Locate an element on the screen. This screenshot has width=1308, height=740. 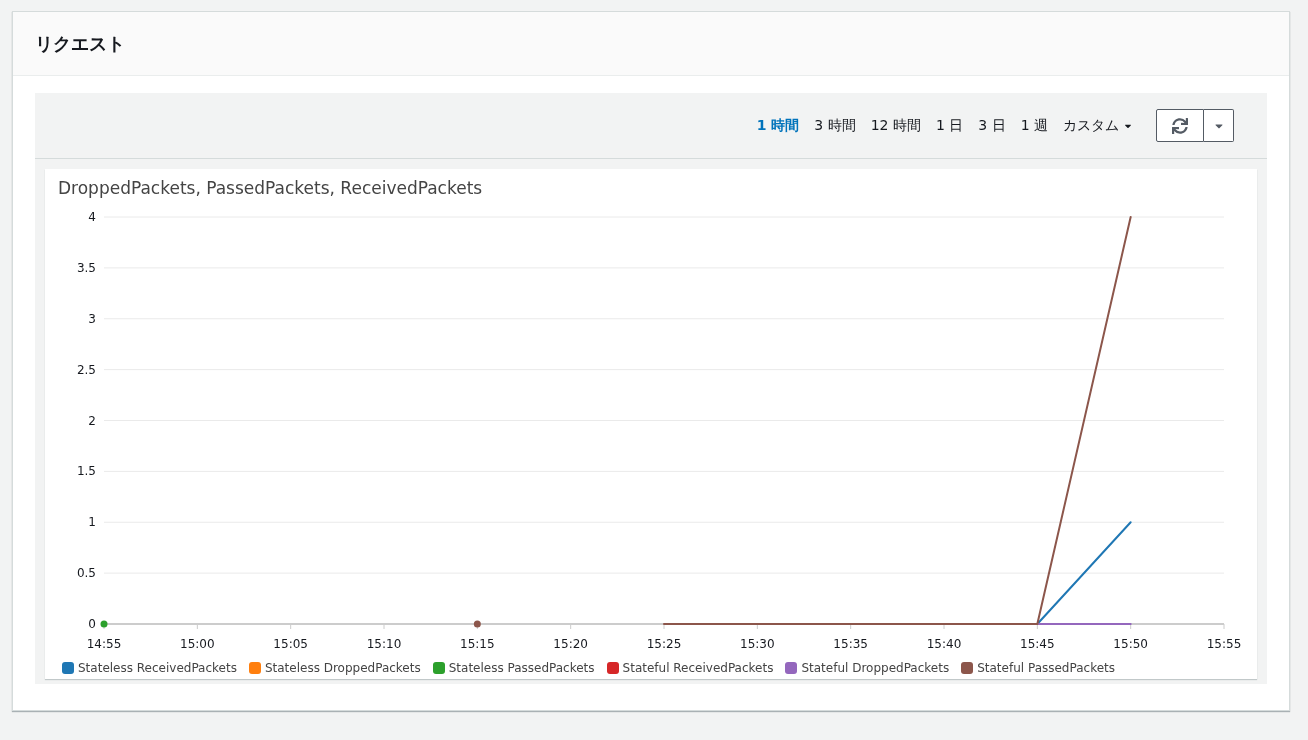
legend-label: Stateful ReceivedPackets is located at coordinates (698, 668).